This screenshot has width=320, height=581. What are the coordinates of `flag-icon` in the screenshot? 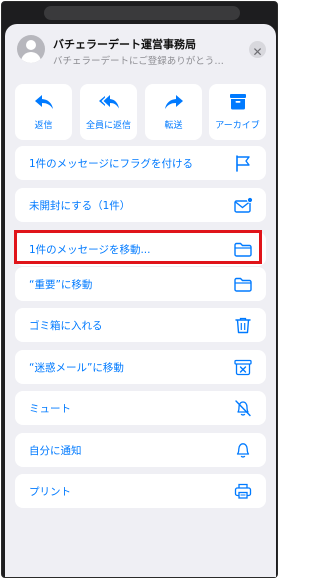 It's located at (243, 163).